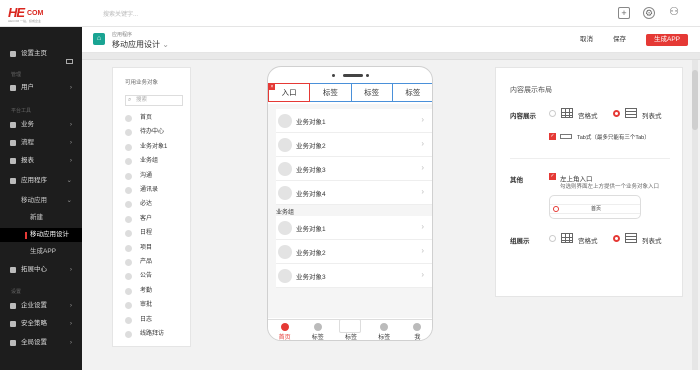 Image resolution: width=700 pixels, height=370 pixels. I want to click on list-item: 业务对象4 ›, so click(354, 193).